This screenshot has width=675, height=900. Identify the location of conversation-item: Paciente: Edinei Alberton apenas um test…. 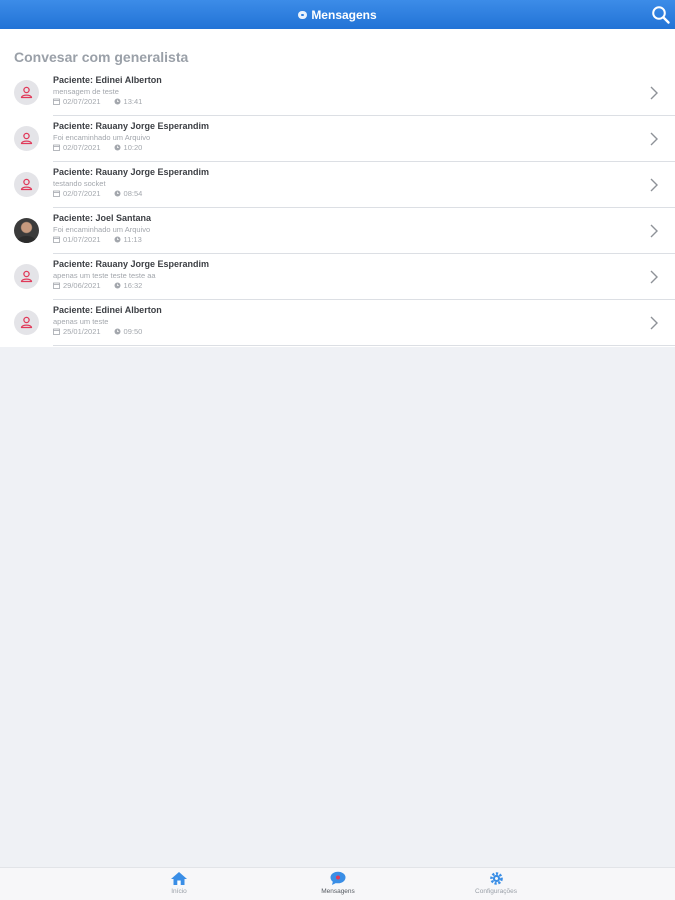
(337, 323).